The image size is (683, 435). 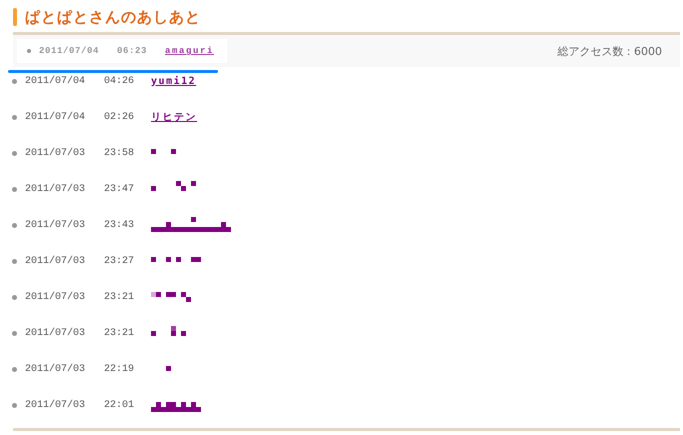 What do you see at coordinates (119, 225) in the screenshot?
I see `entry-time: 23:43` at bounding box center [119, 225].